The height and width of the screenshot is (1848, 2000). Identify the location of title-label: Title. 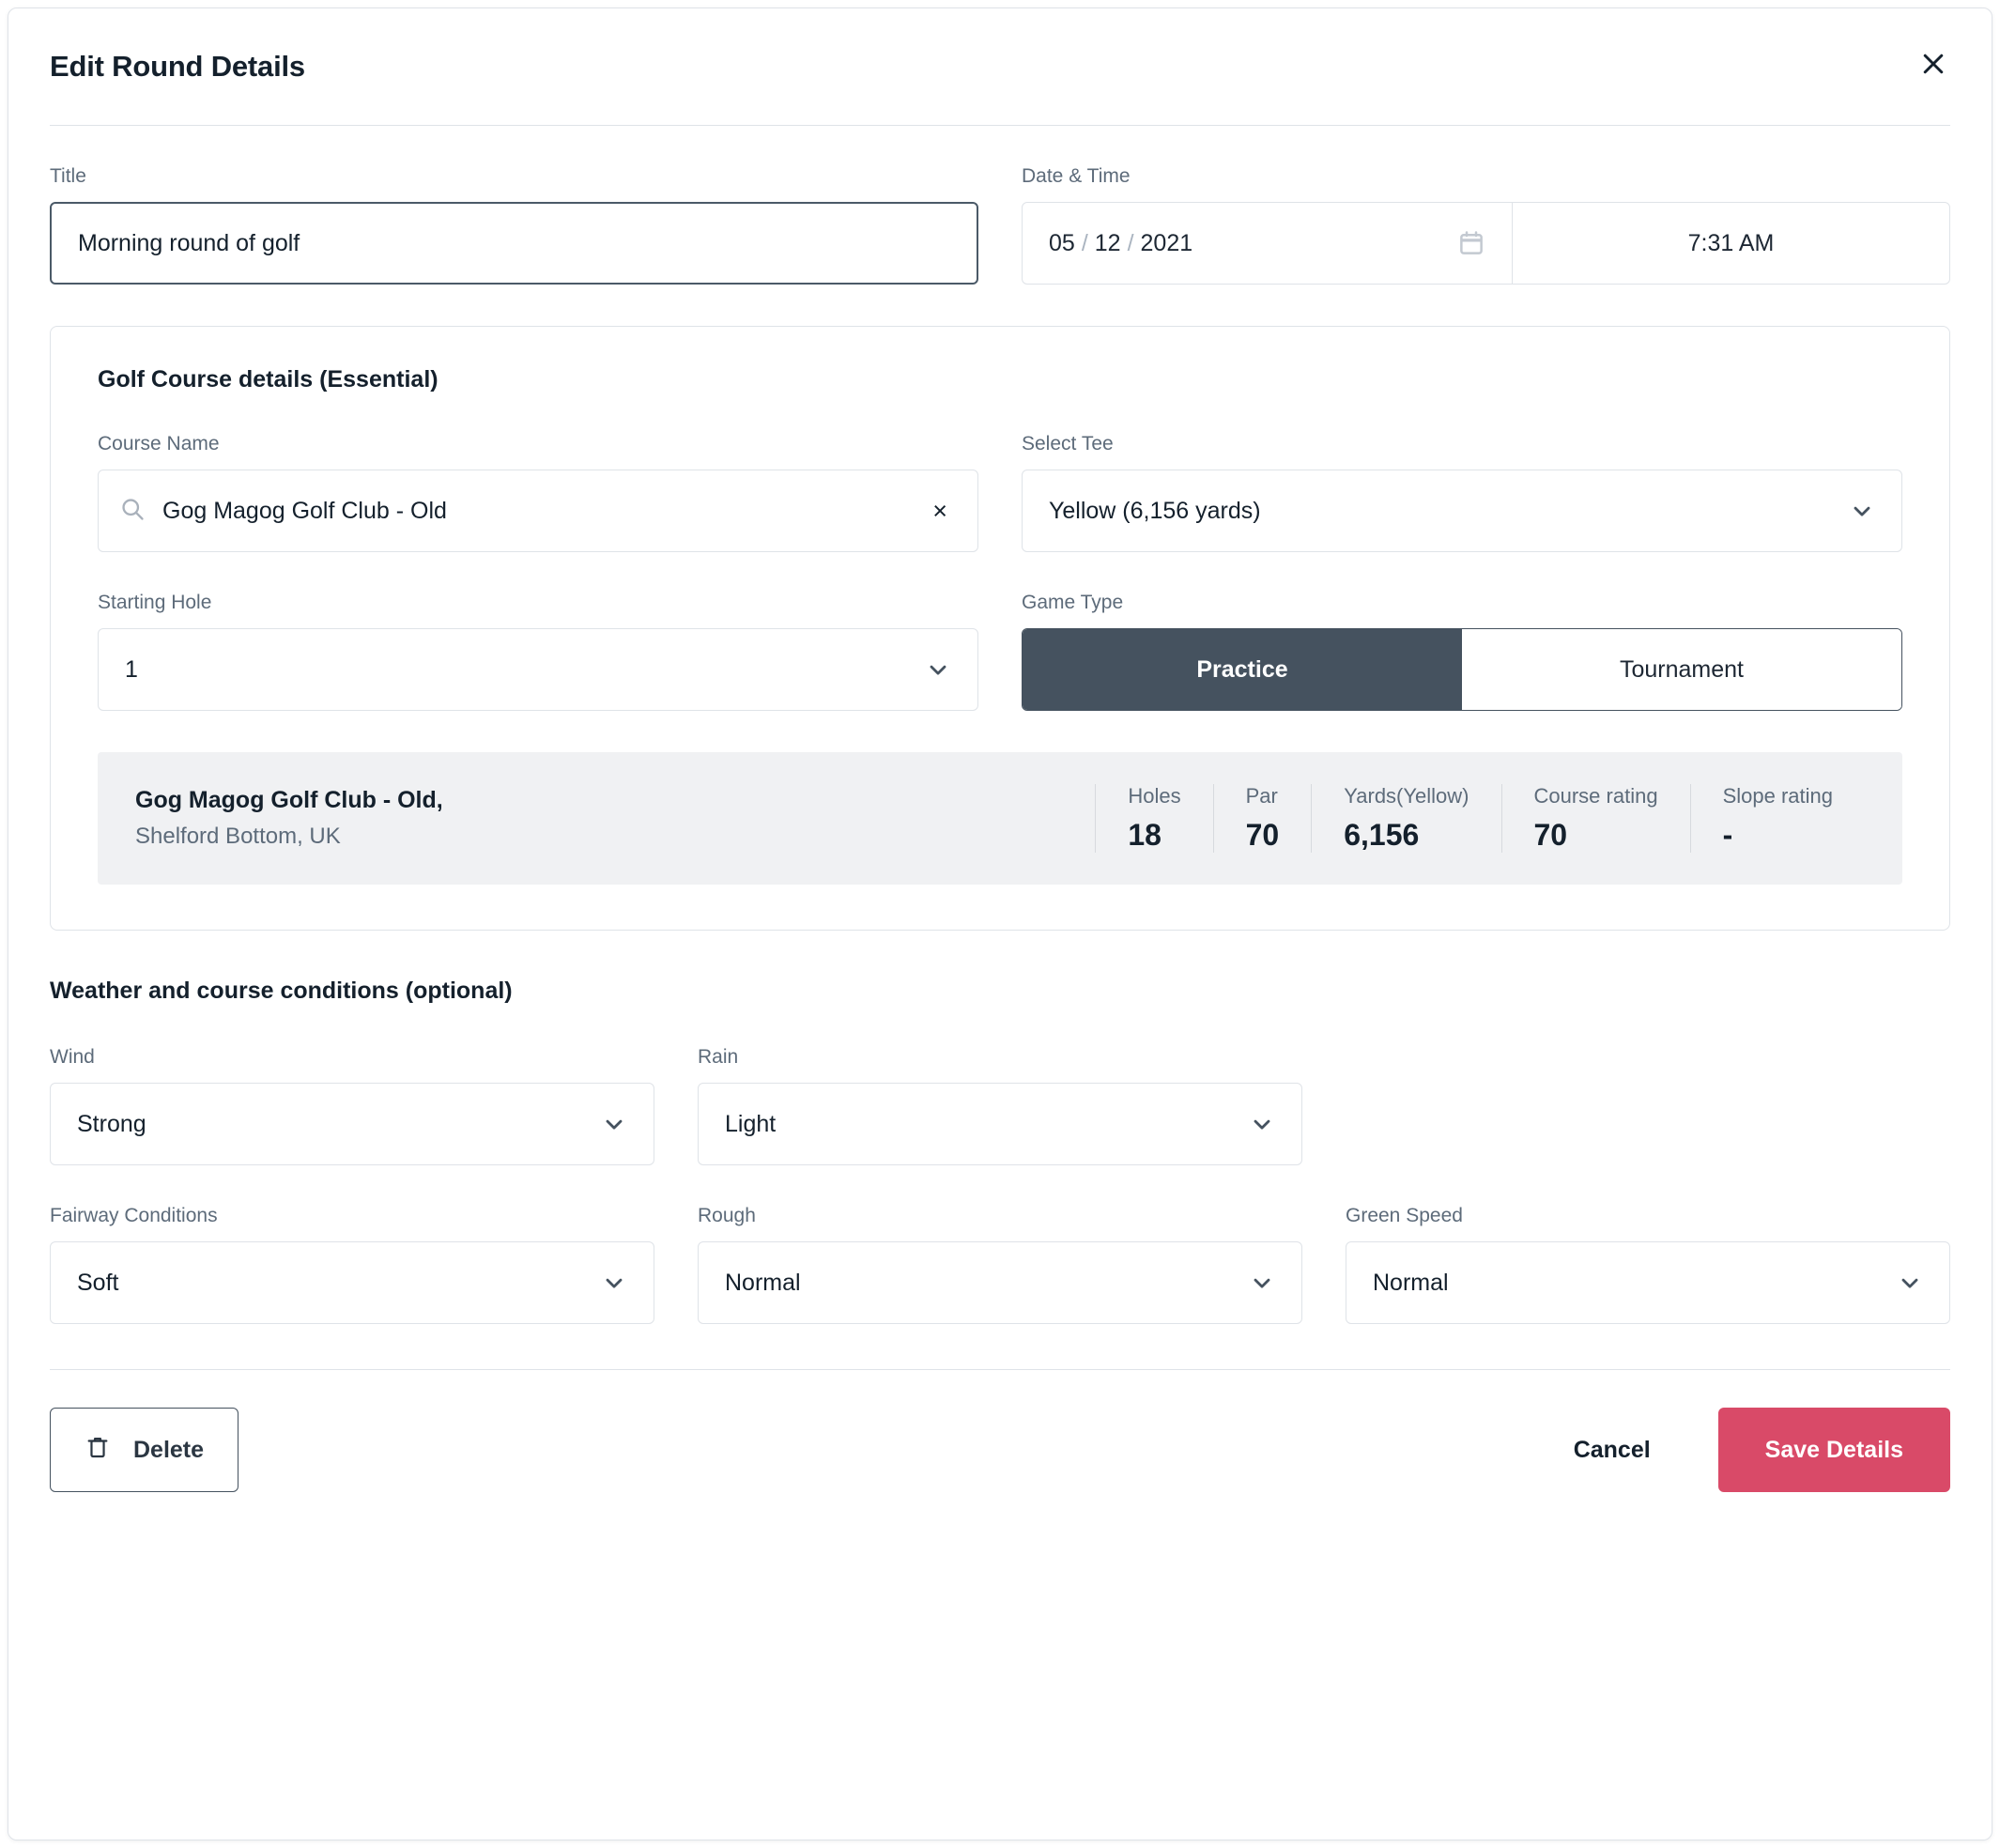
(68, 176).